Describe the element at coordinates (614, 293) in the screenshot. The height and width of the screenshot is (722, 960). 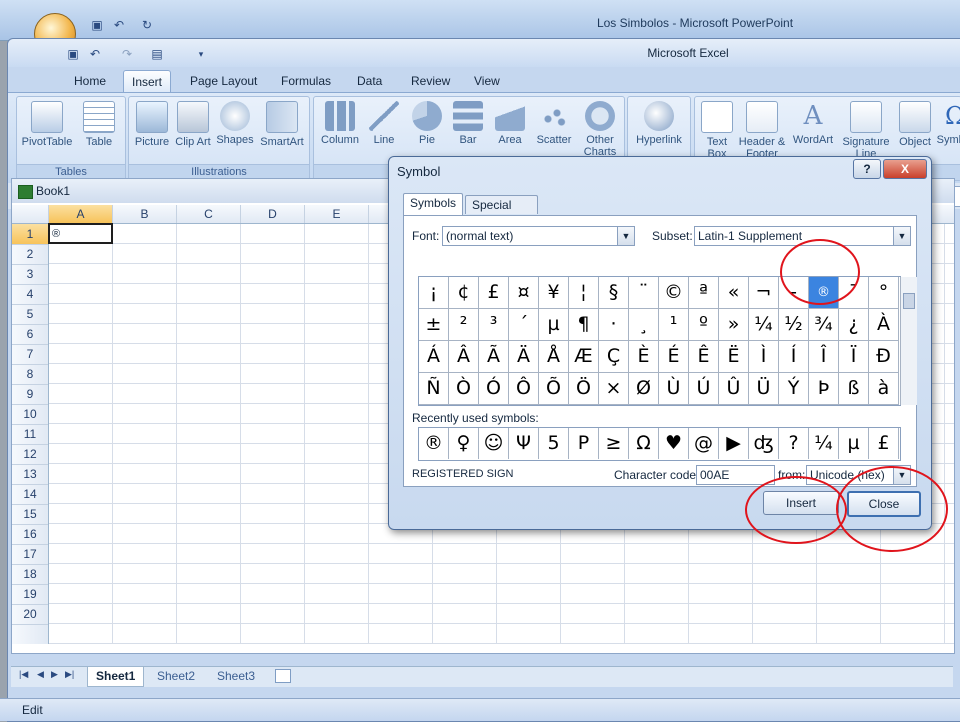
I see `symbol-cell: §` at that location.